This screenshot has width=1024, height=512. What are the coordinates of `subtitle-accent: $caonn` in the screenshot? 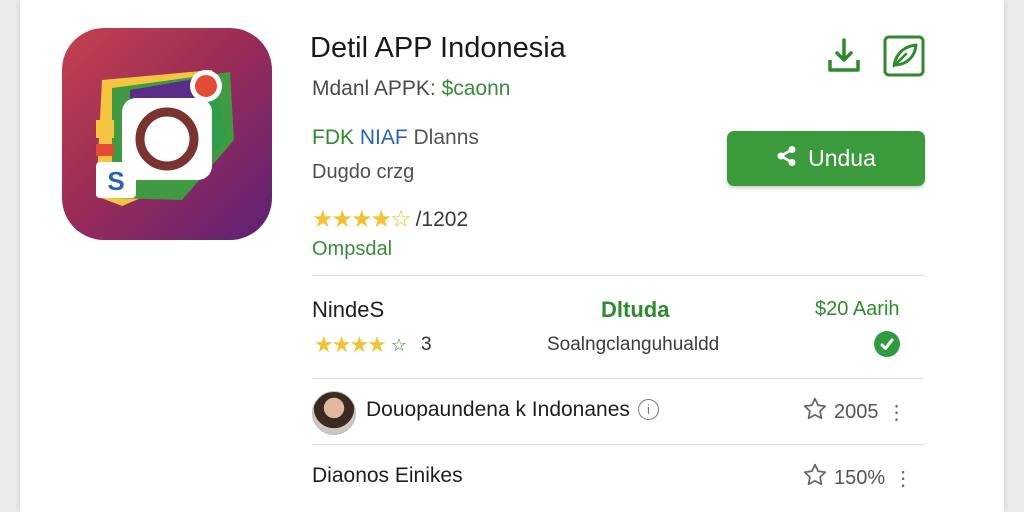 It's located at (476, 88).